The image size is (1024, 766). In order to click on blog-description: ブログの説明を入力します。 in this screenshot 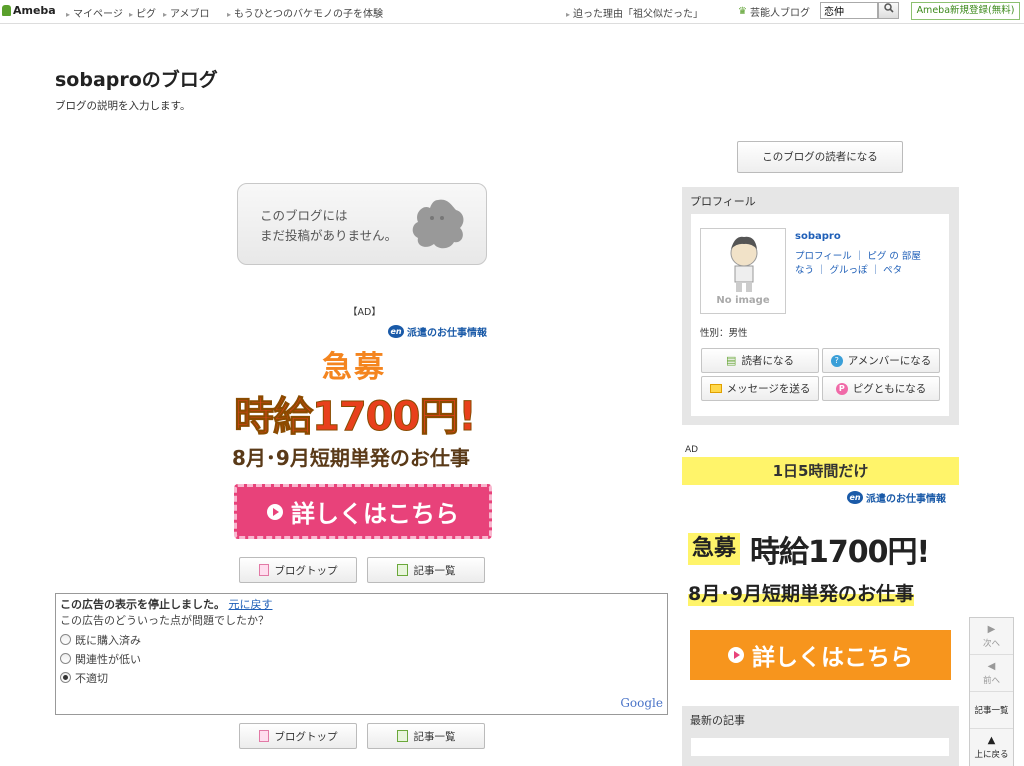, I will do `click(123, 106)`.